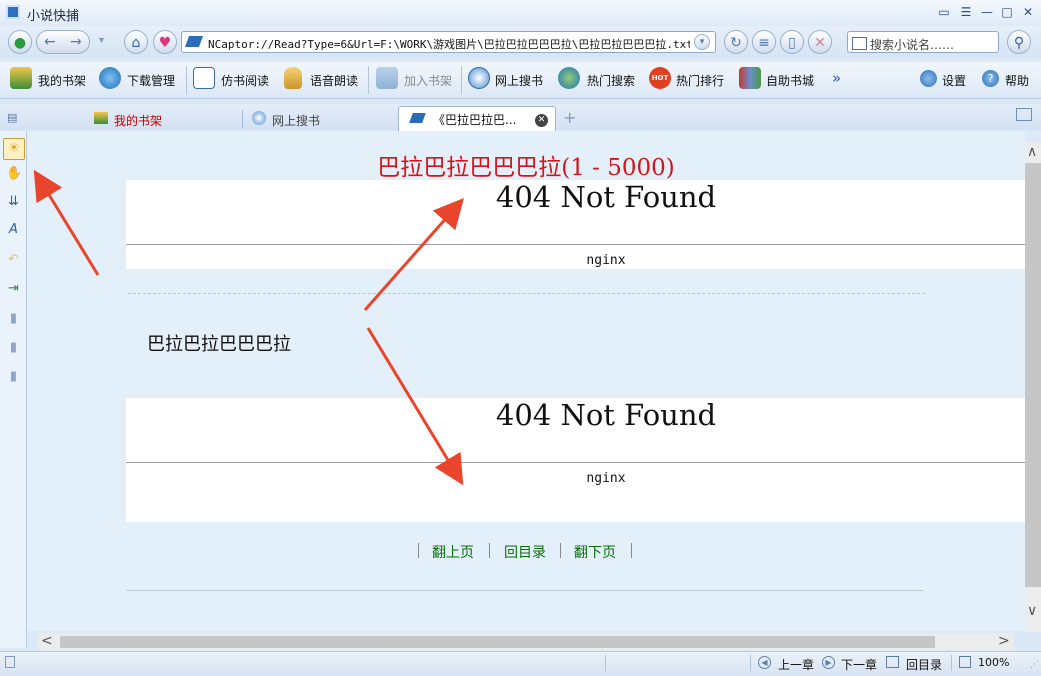 The width and height of the screenshot is (1041, 676). Describe the element at coordinates (764, 662) in the screenshot. I see `prev-chapter-icon: ◀` at that location.